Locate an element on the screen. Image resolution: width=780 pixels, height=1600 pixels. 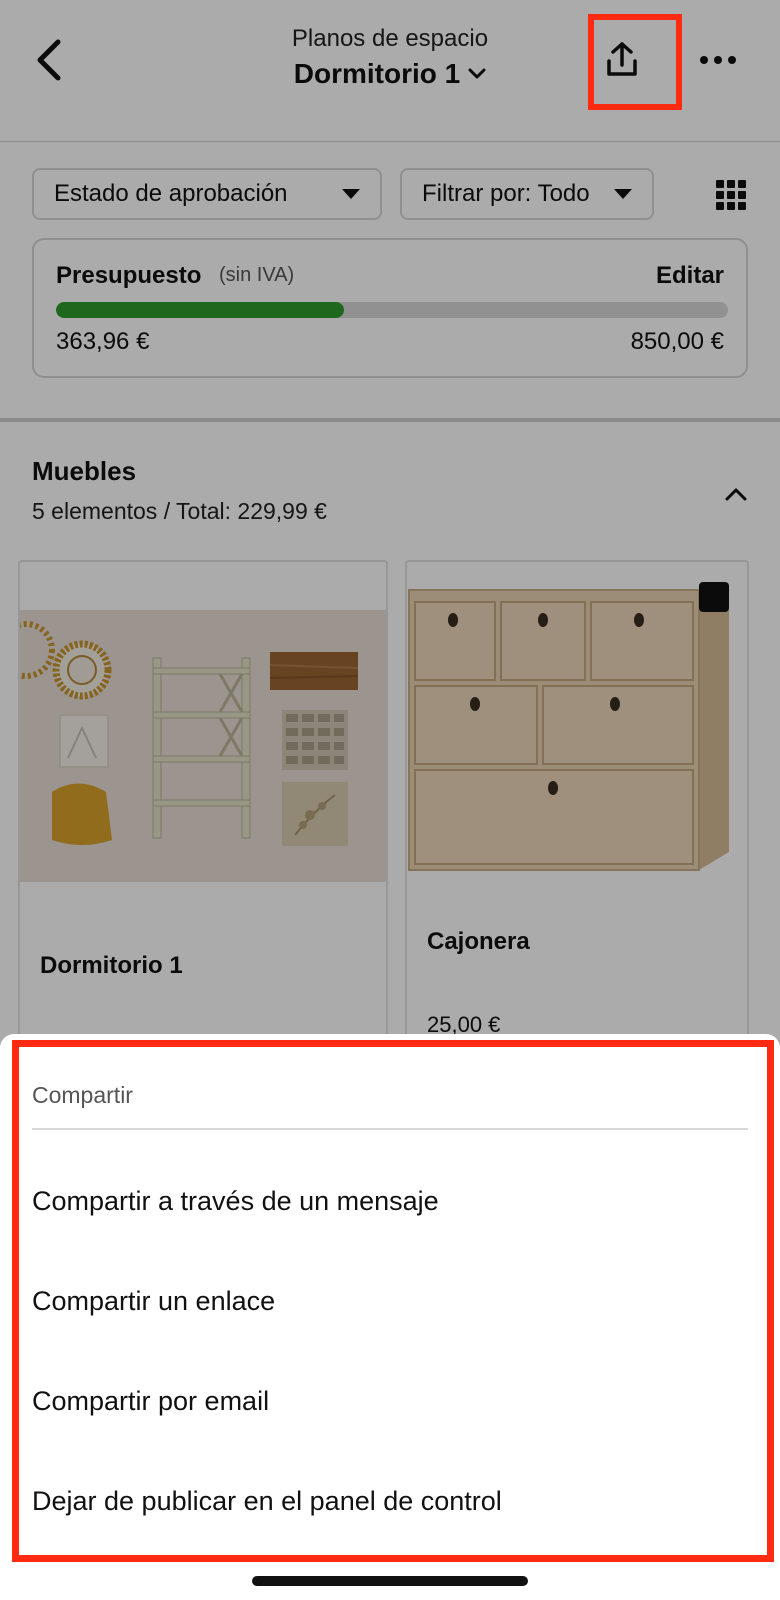
home-indicator is located at coordinates (390, 1581).